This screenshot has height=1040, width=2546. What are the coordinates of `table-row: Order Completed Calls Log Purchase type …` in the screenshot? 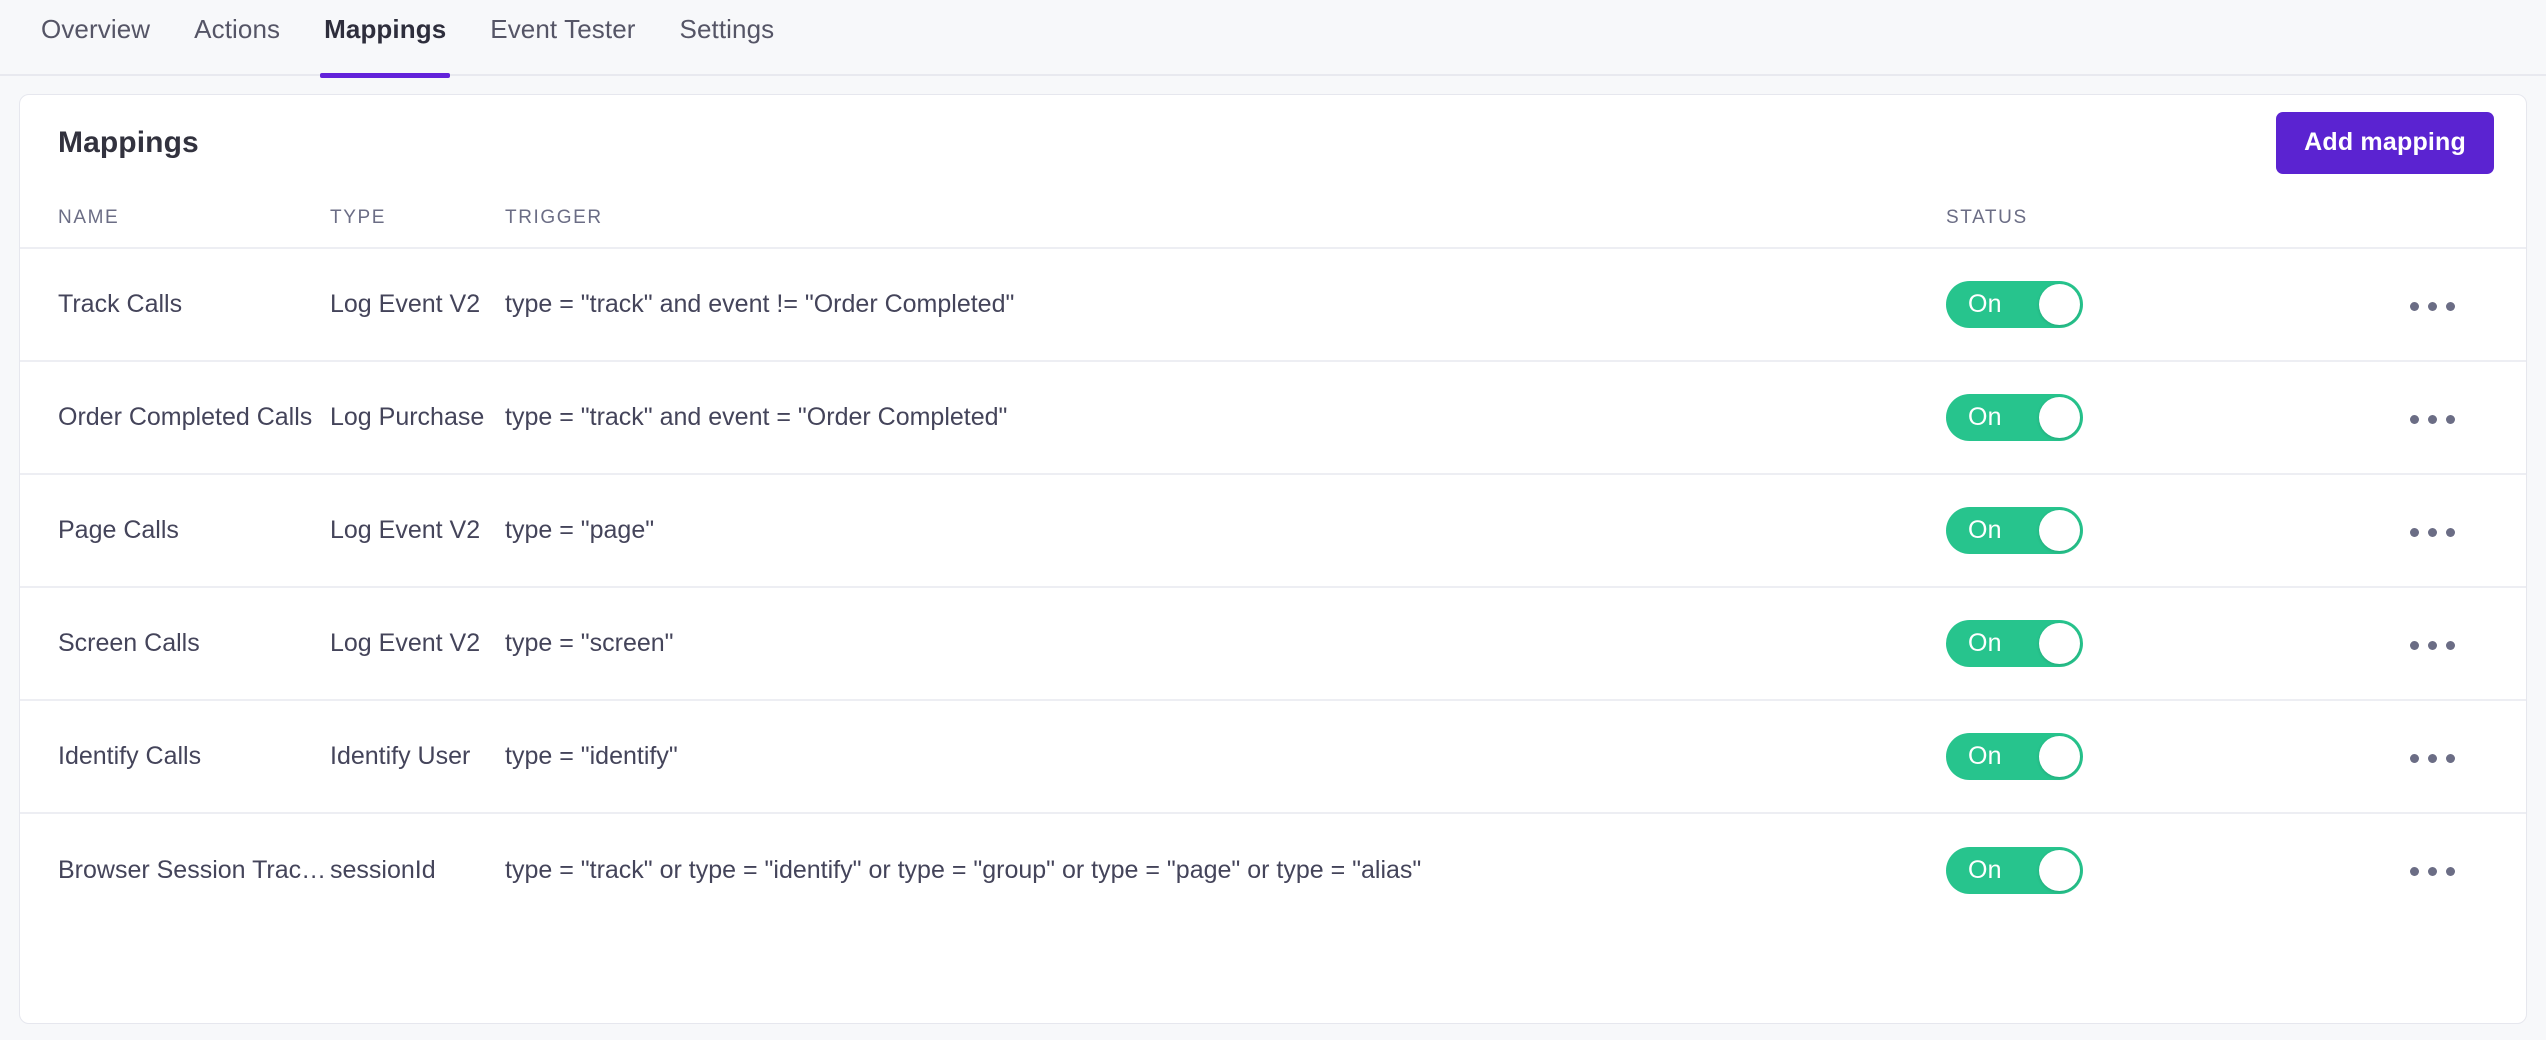 It's located at (1273, 418).